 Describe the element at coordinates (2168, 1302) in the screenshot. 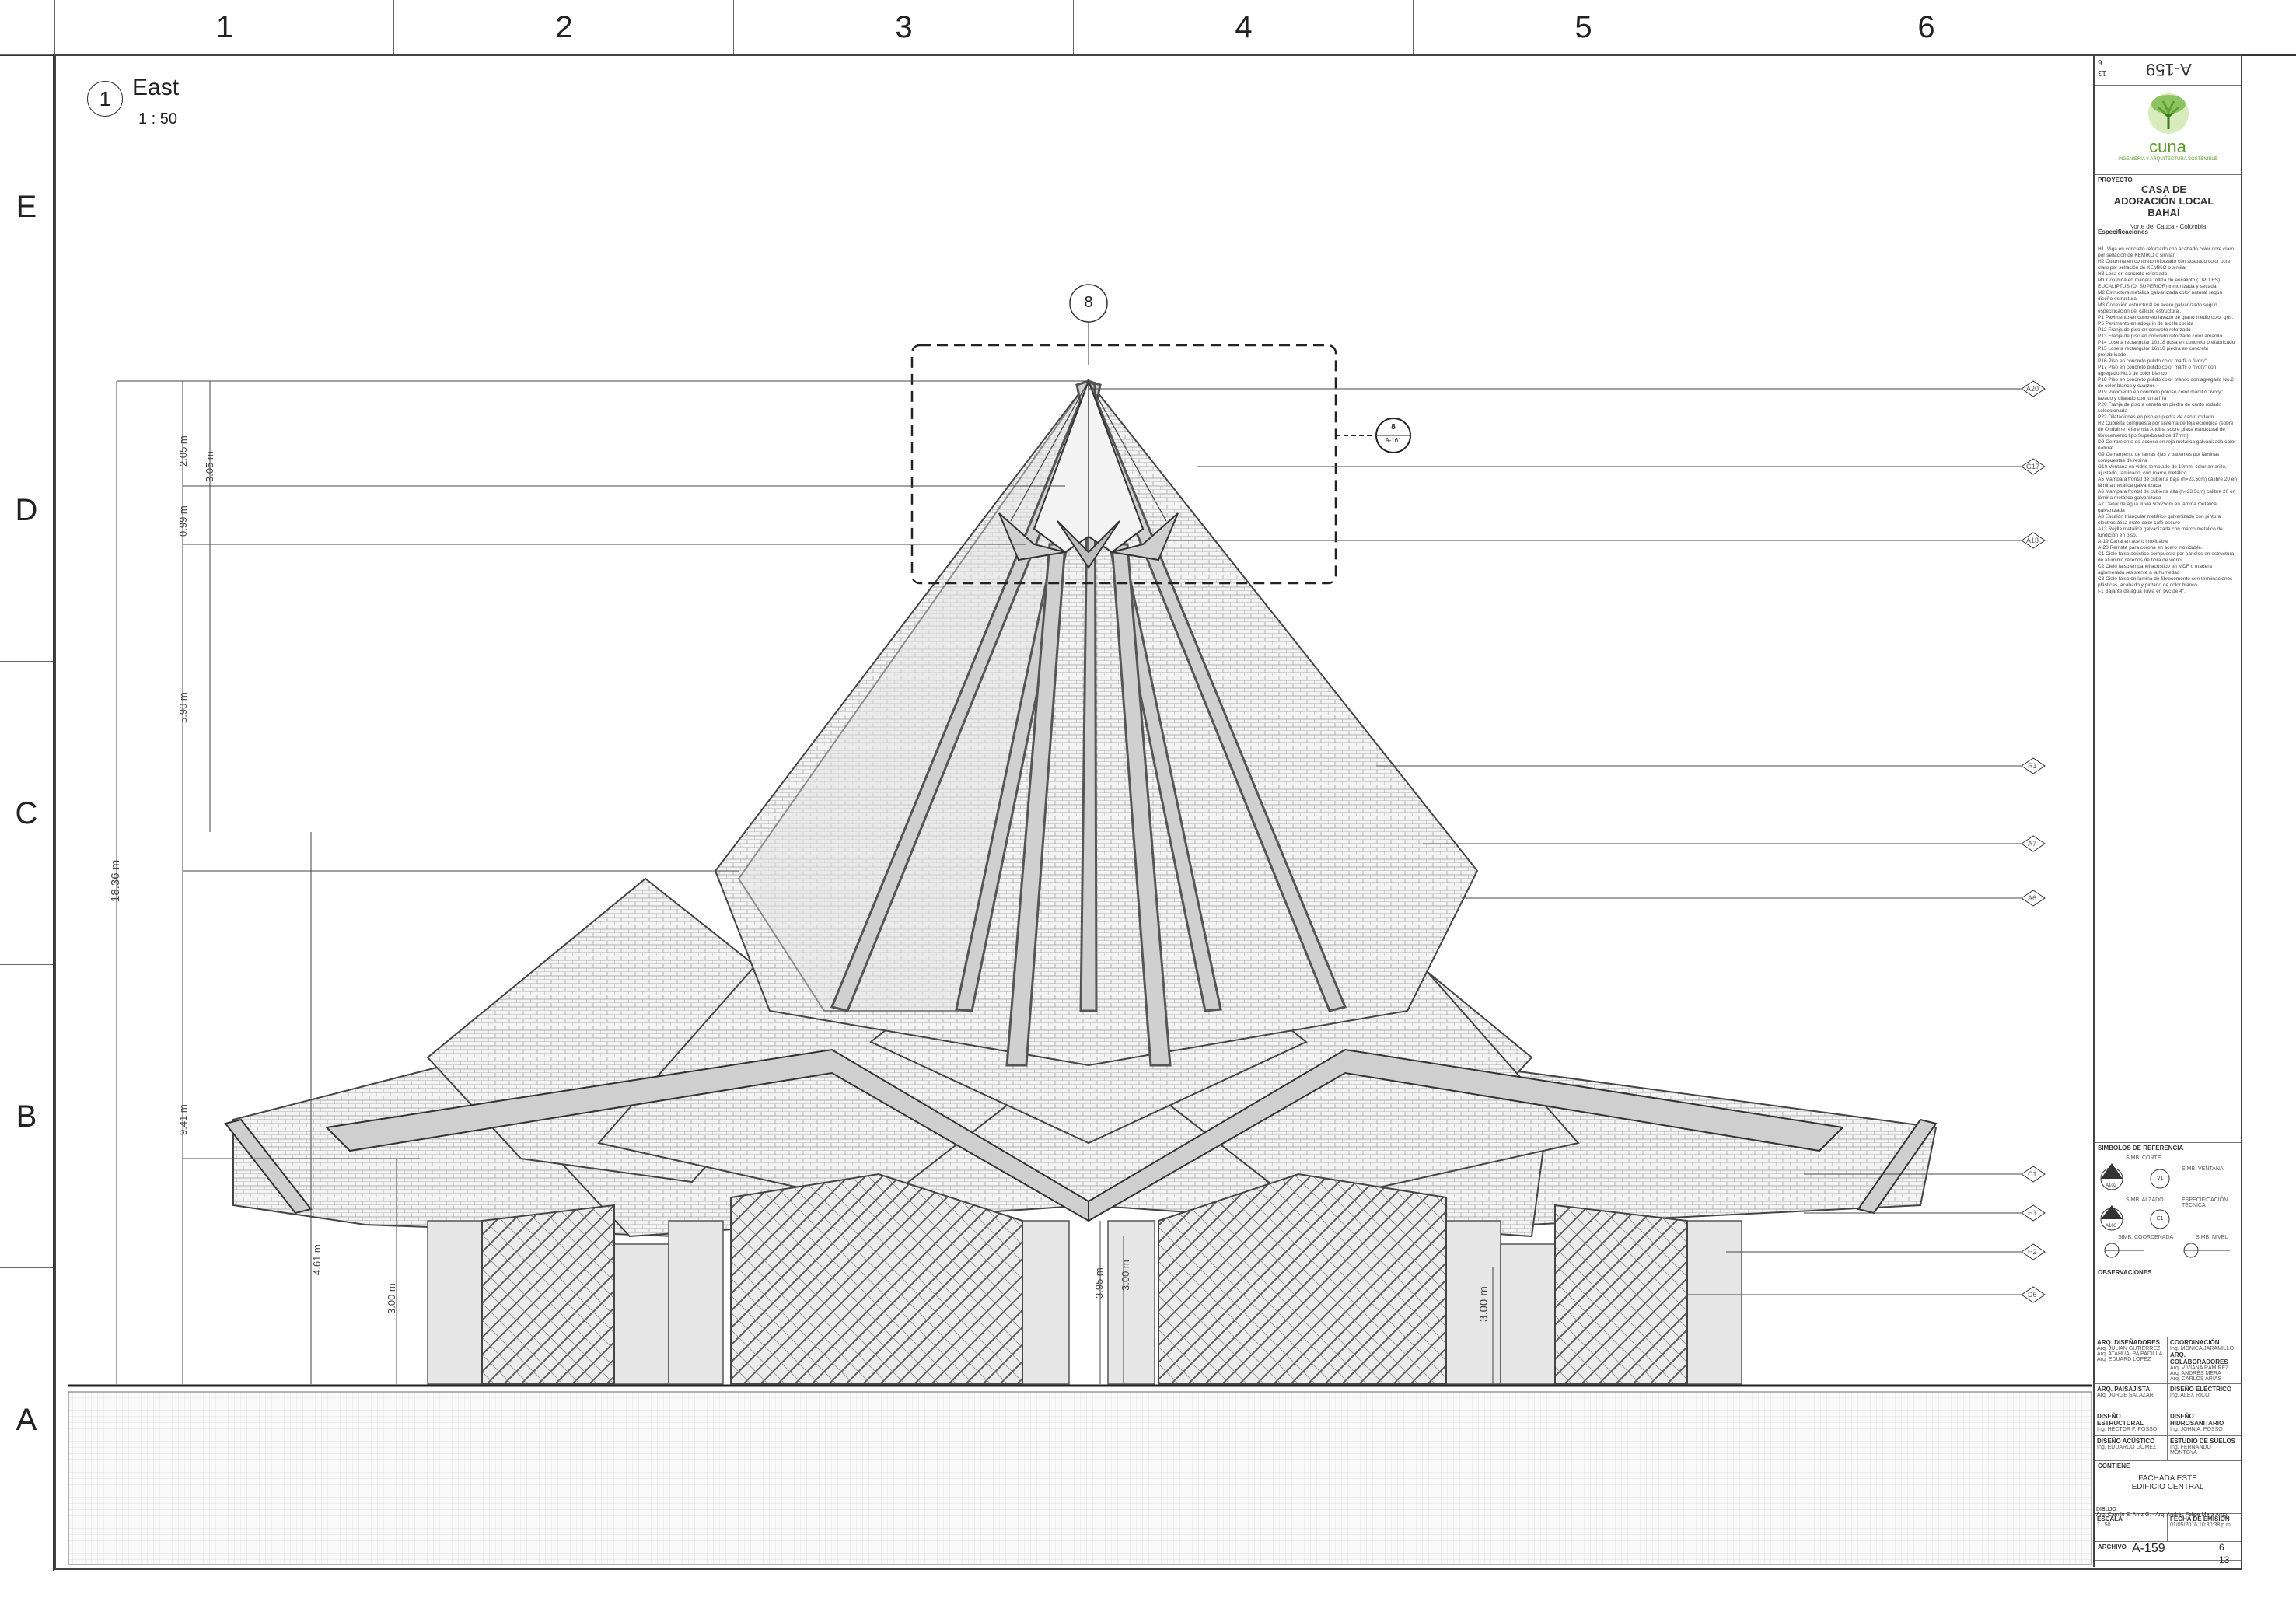

I see `tb-observaciones-box: OBSERVACIONES` at that location.